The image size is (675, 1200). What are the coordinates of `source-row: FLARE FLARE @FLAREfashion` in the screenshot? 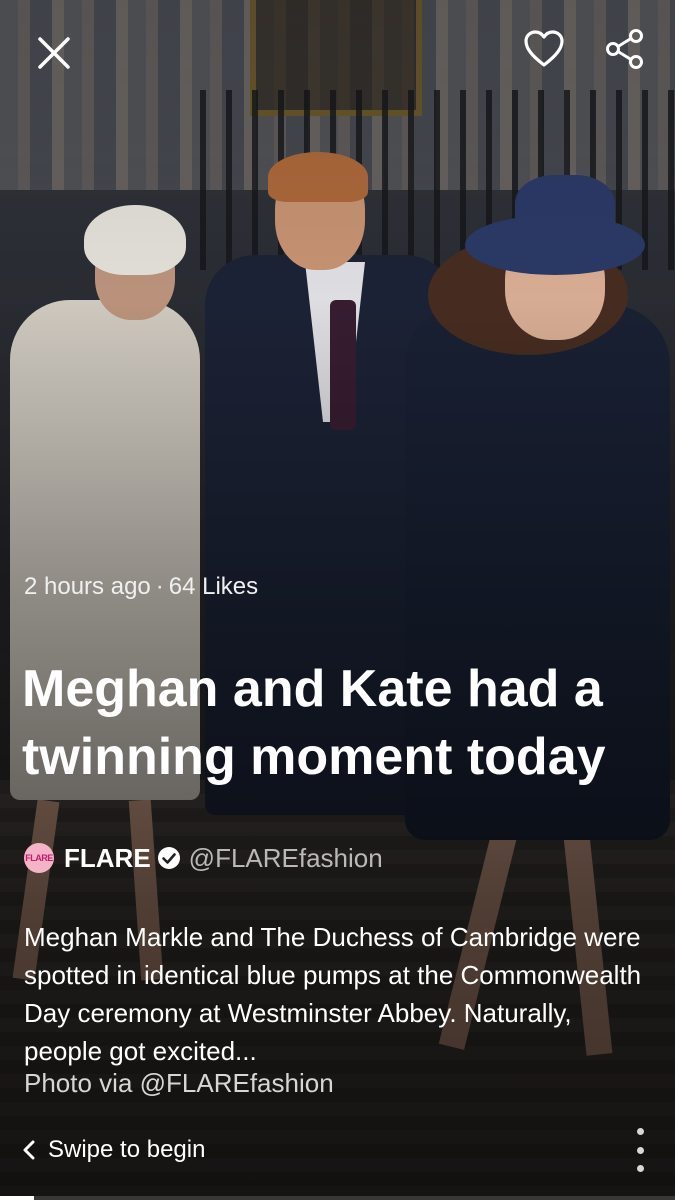 It's located at (203, 858).